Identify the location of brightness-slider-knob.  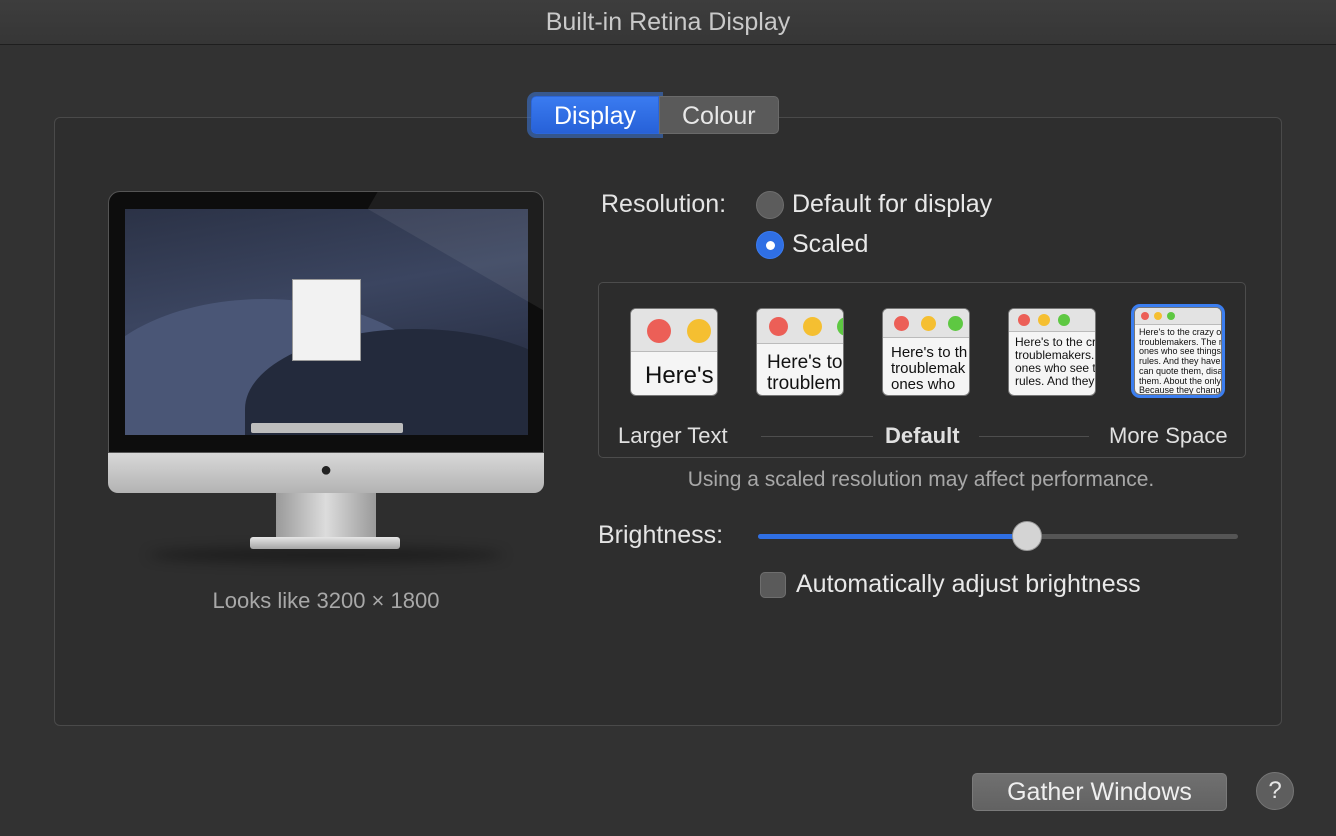
(1026, 536).